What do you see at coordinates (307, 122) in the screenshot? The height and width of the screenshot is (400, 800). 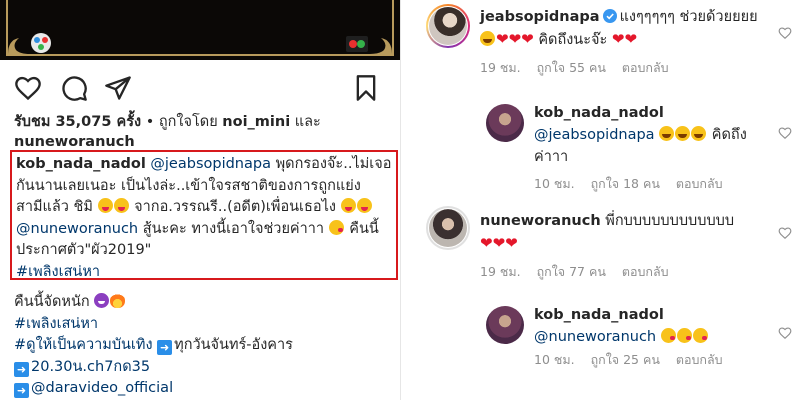 I see `and-word: และ` at bounding box center [307, 122].